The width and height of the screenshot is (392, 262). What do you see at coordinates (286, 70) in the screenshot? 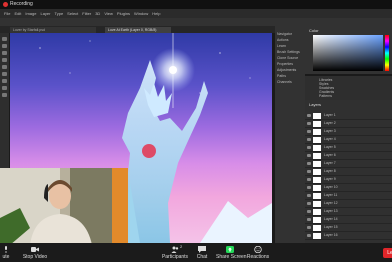
I see `panel-adjustments: Adjustments` at bounding box center [286, 70].